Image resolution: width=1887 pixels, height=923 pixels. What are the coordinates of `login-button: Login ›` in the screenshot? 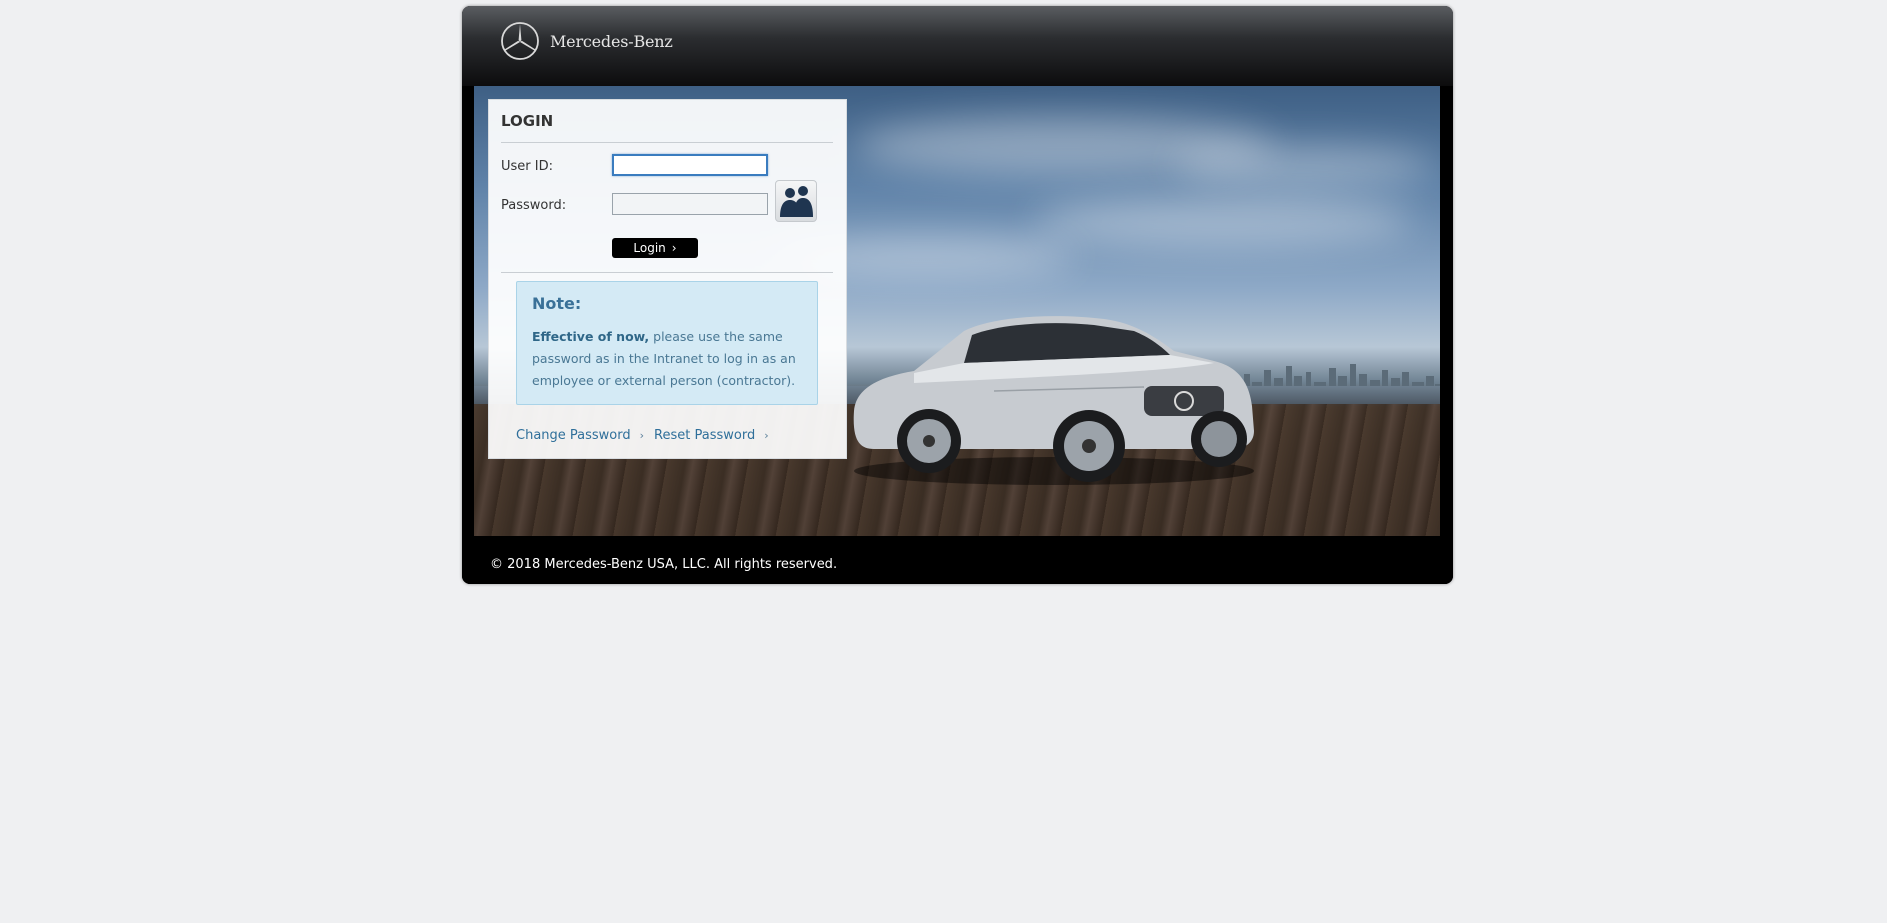 It's located at (655, 248).